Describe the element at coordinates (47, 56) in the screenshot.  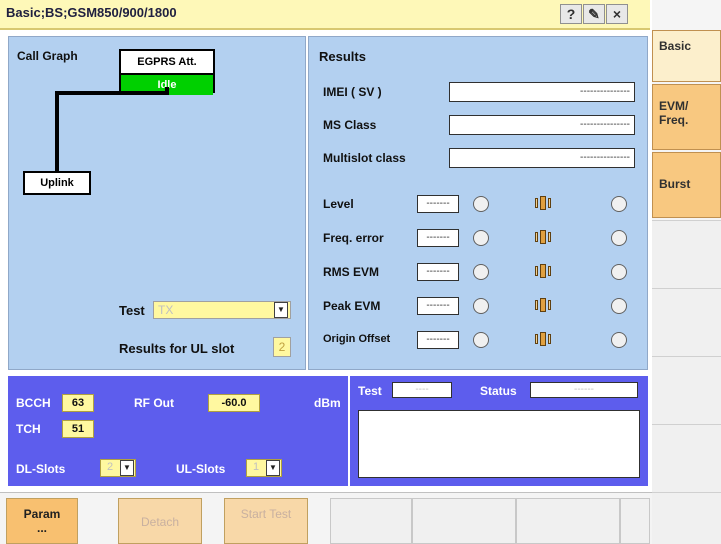
I see `call-graph-label: Call Graph` at that location.